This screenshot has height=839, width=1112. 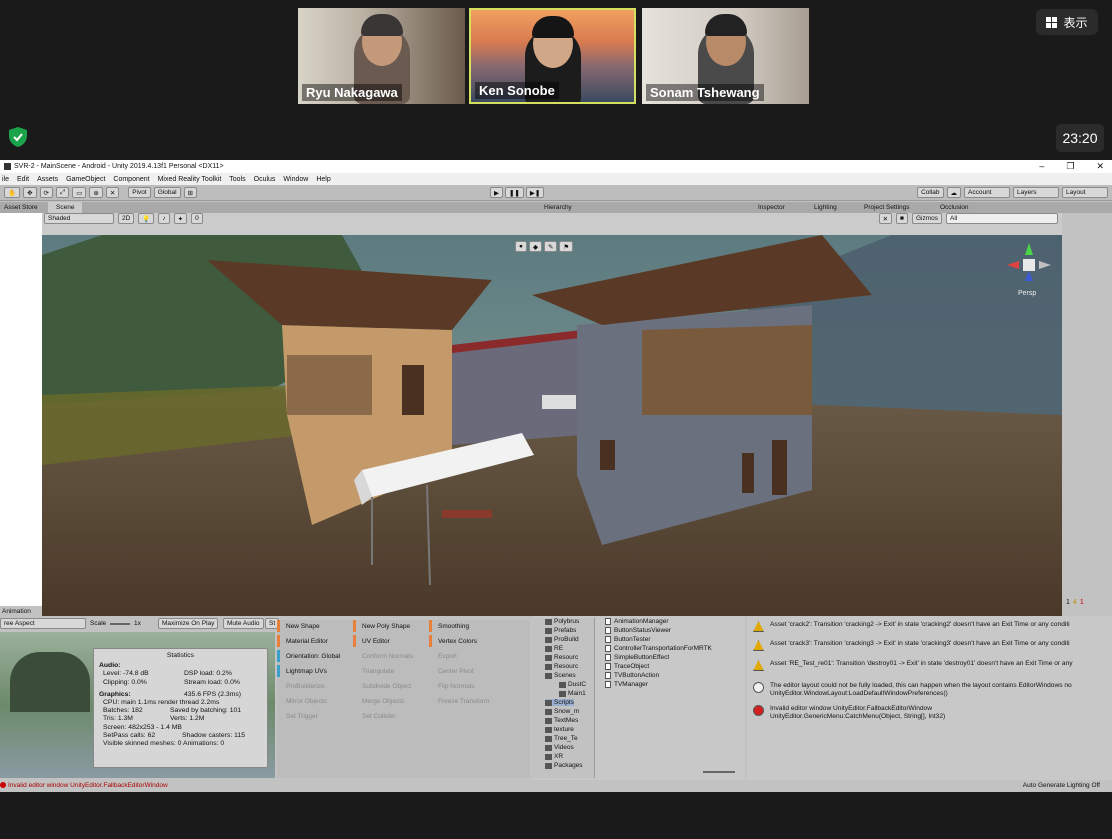 What do you see at coordinates (561, 720) in the screenshot?
I see `project-folder-item: TextMes` at bounding box center [561, 720].